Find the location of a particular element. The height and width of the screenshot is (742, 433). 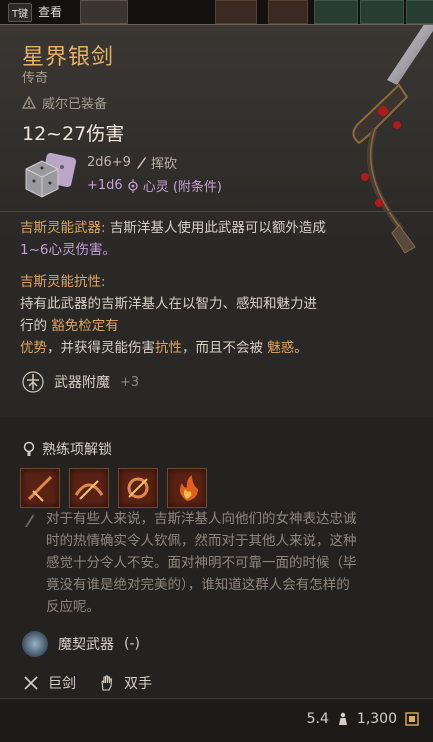

proficiency-unlock: 熟练项解锁 is located at coordinates (67, 449).